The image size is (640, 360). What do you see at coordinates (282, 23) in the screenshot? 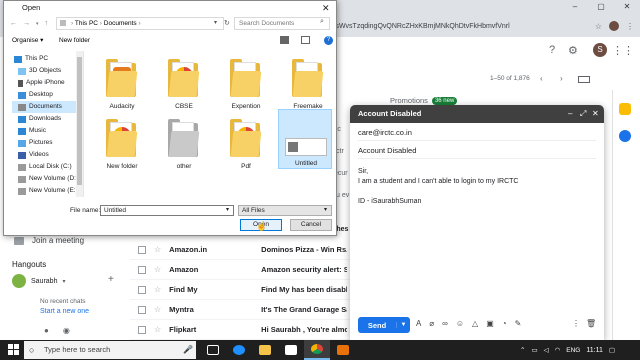
I see `search-input: Search Documents` at bounding box center [282, 23].